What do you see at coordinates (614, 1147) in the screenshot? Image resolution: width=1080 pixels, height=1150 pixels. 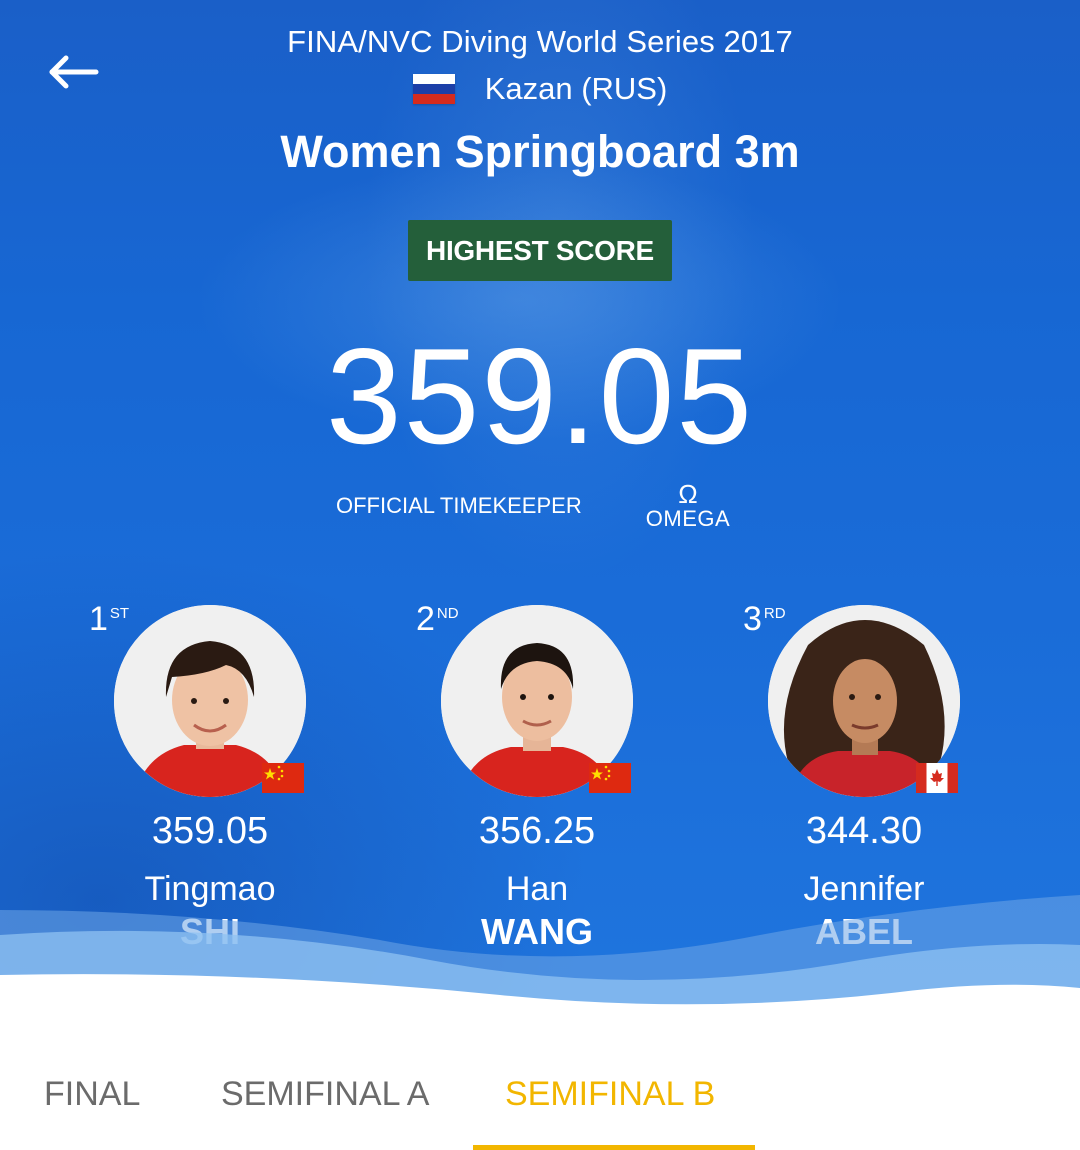 I see `active-tab-indicator` at bounding box center [614, 1147].